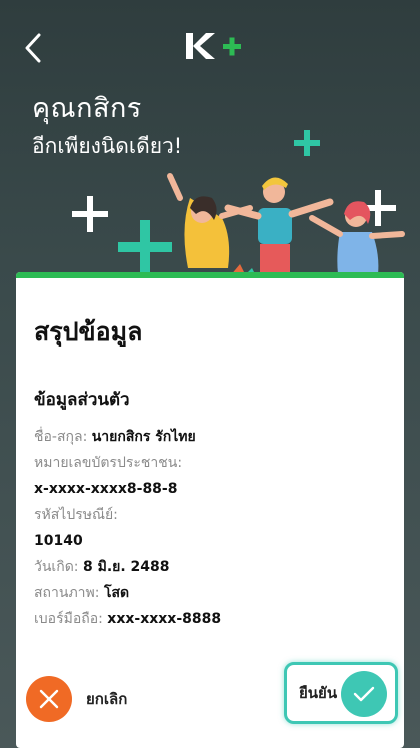 The image size is (420, 748). Describe the element at coordinates (214, 463) in the screenshot. I see `id-label-row: หมายเลขบัตรประชาชน:` at that location.